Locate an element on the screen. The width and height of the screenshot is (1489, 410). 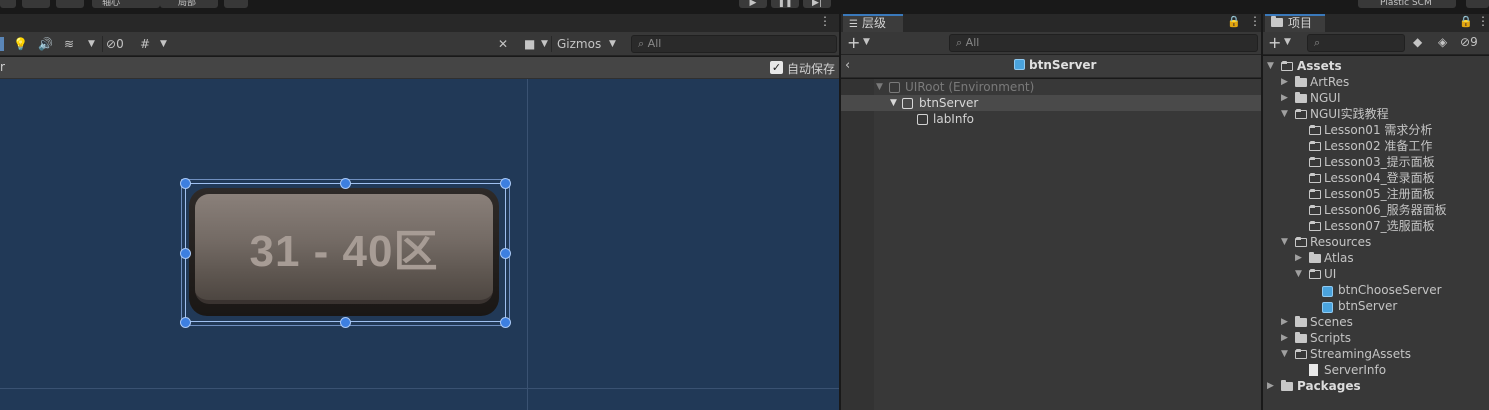
tab-hierarchy: ☰ 层级 is located at coordinates (873, 23).